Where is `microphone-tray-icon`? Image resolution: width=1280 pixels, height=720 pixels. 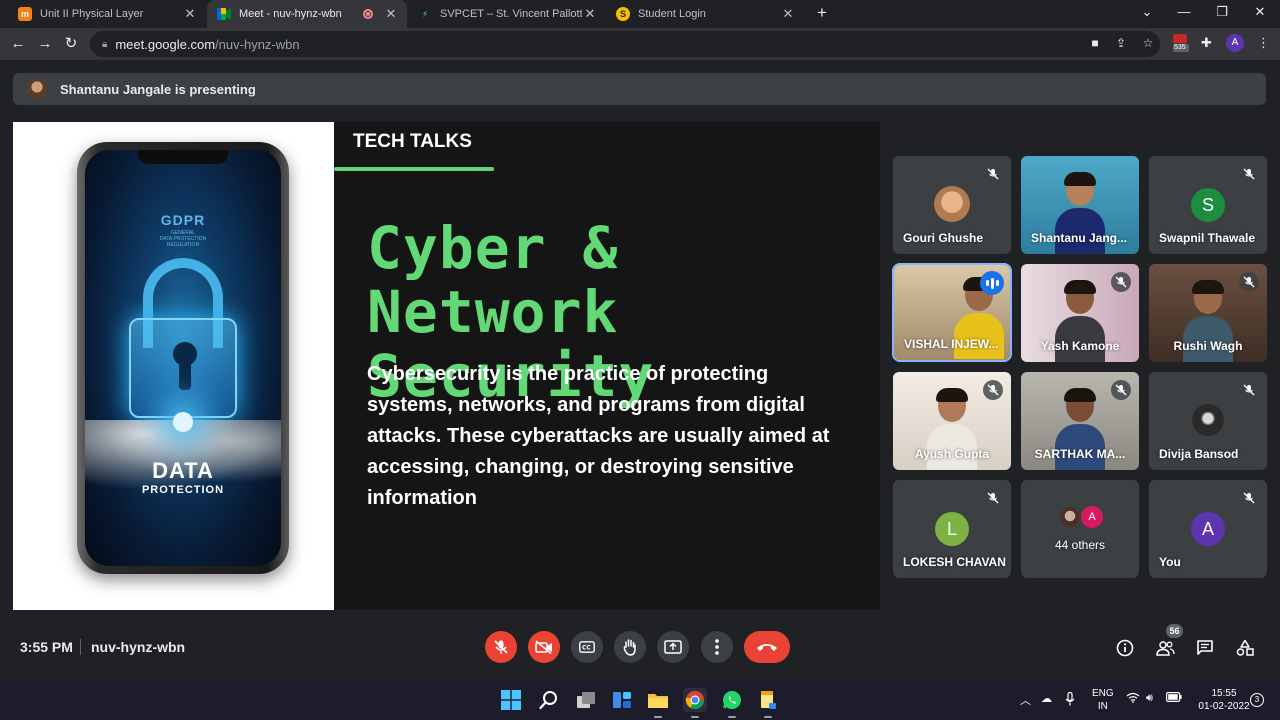 microphone-tray-icon is located at coordinates (1070, 700).